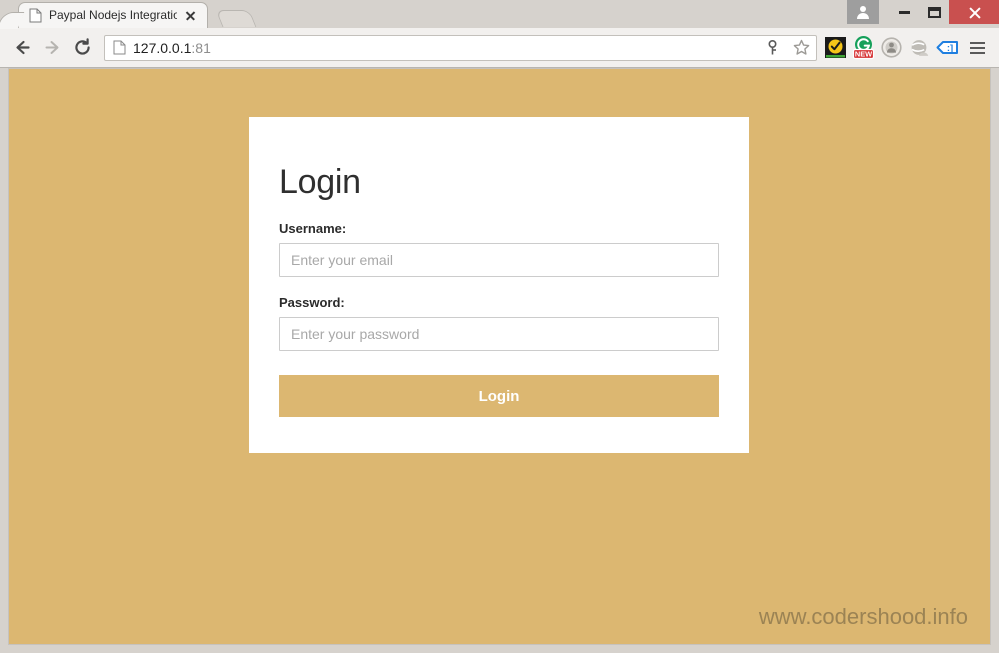  I want to click on tag-extension-icon: :], so click(947, 47).